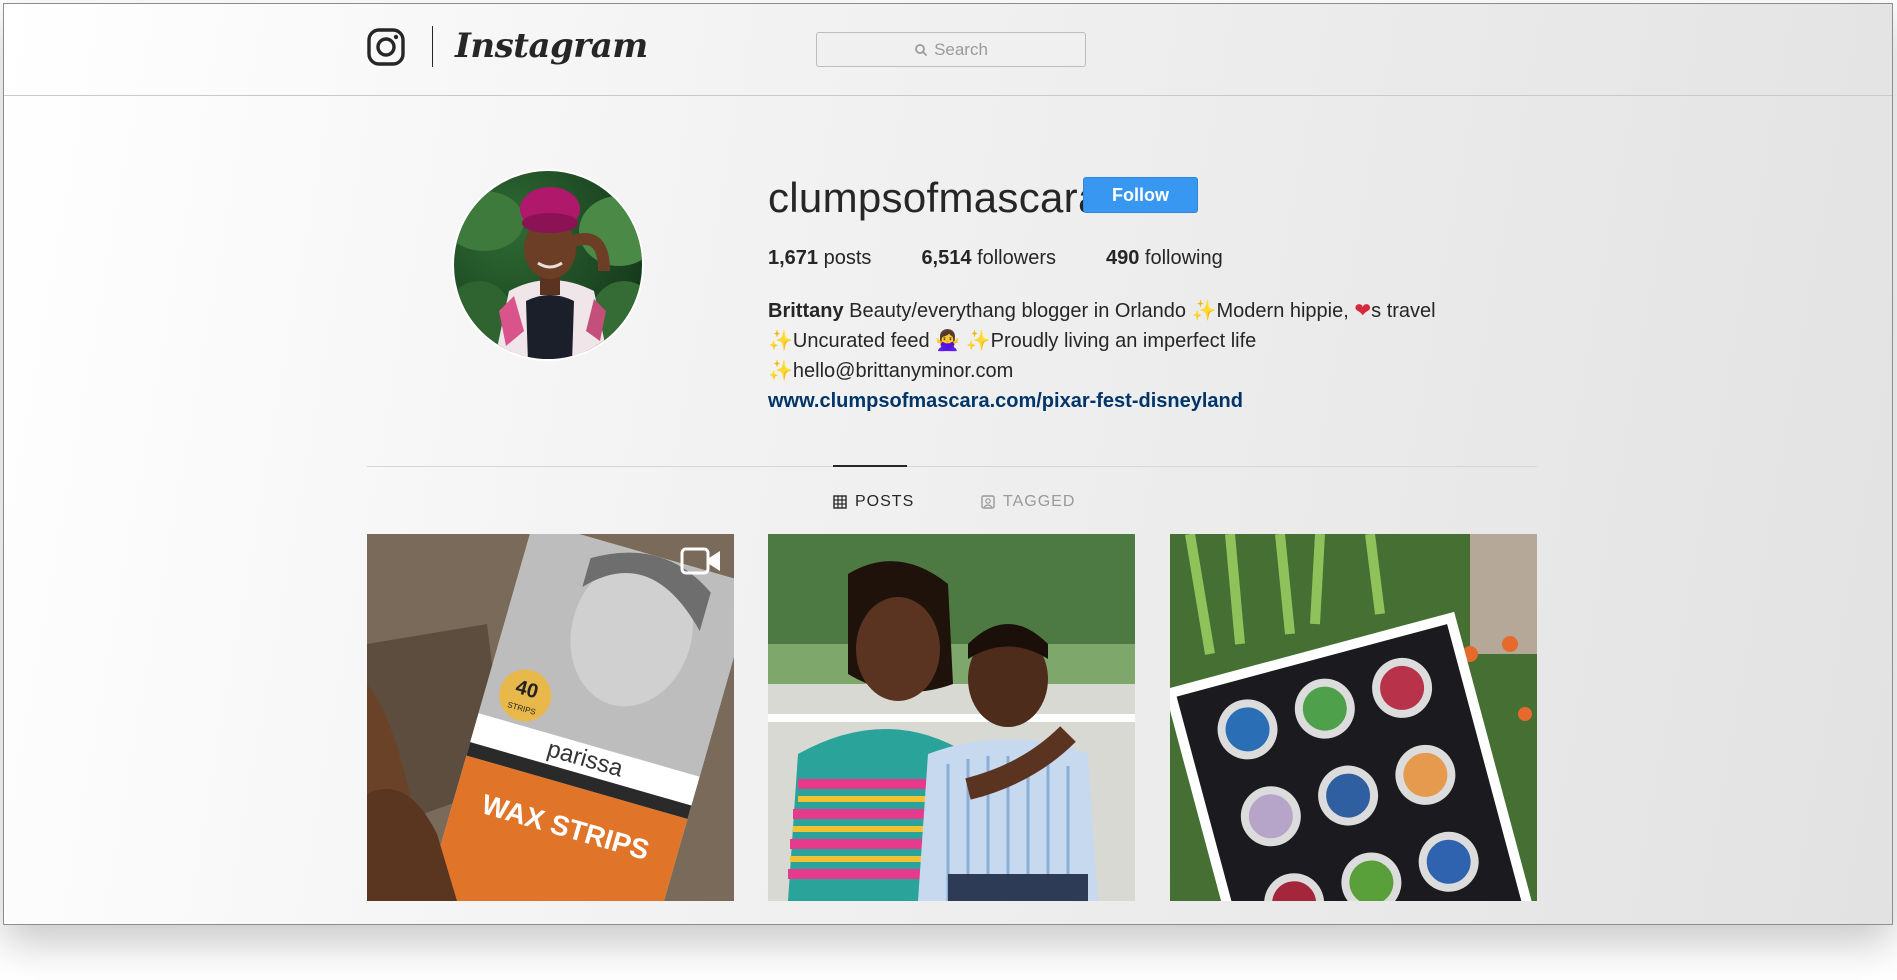 The width and height of the screenshot is (1897, 980). I want to click on stat-followers: 6,514 followers, so click(988, 258).